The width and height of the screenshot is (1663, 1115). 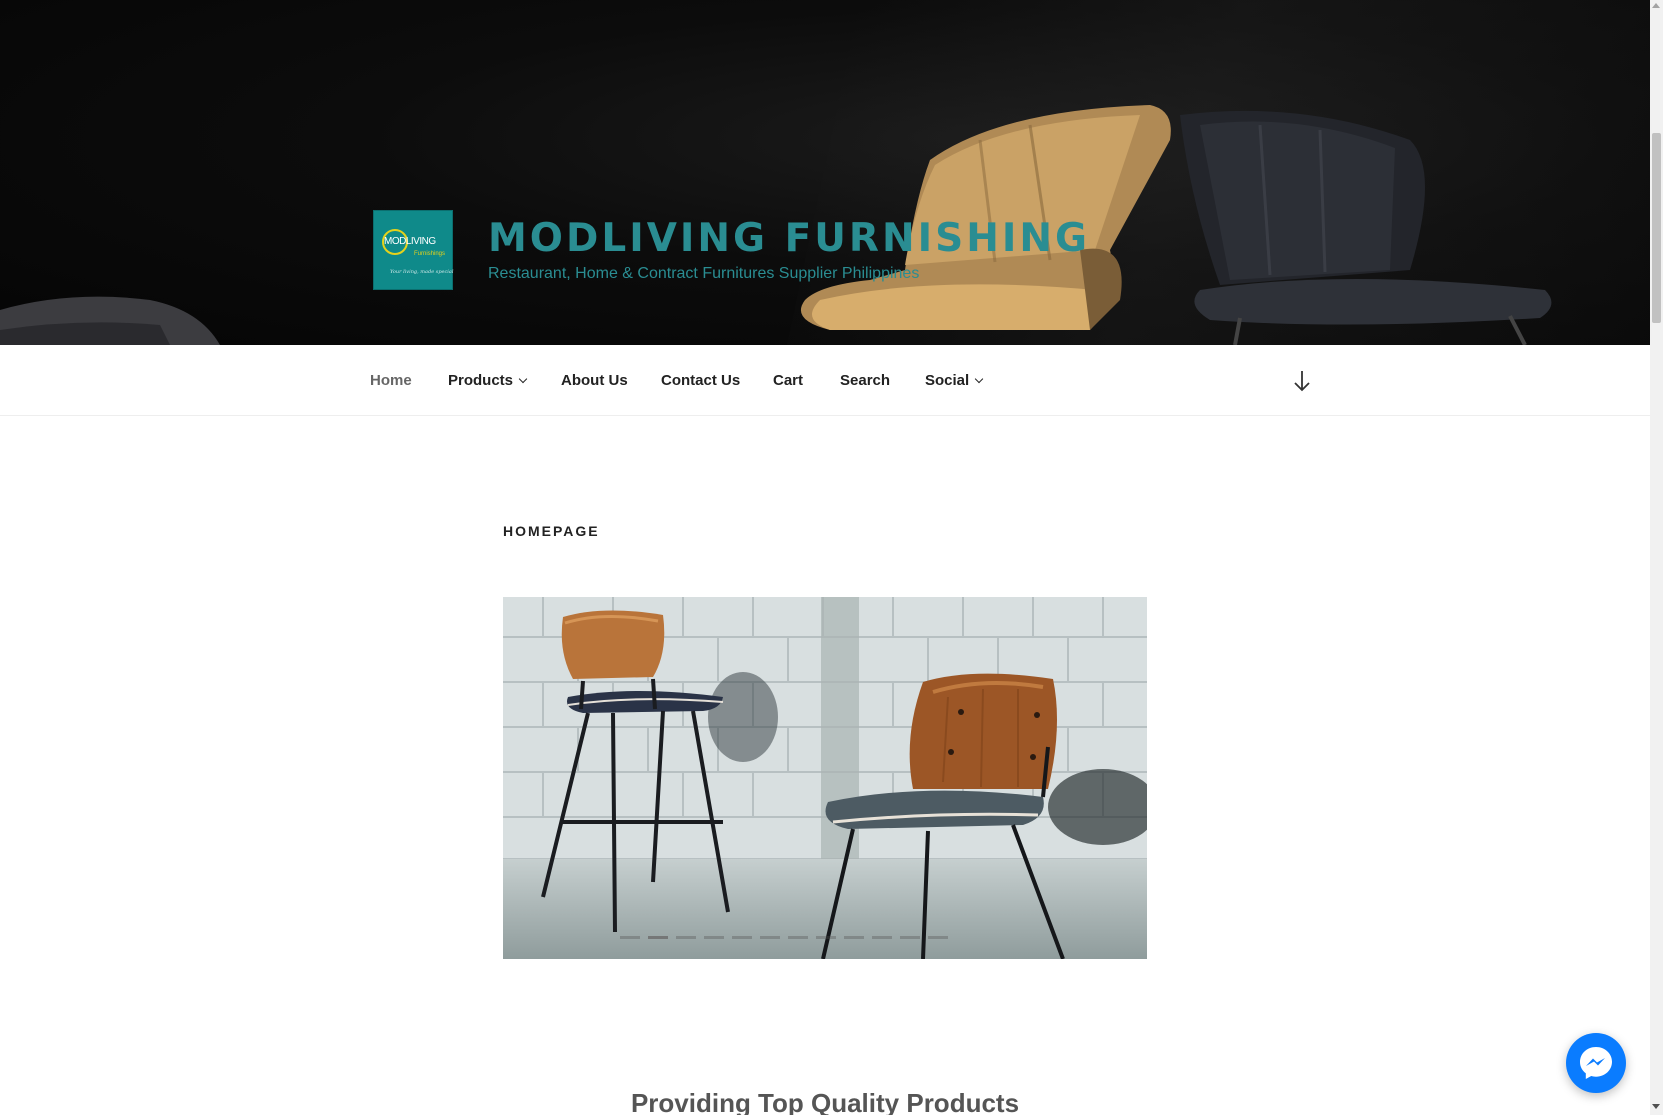 I want to click on nav-item-home: Home, so click(x=391, y=380).